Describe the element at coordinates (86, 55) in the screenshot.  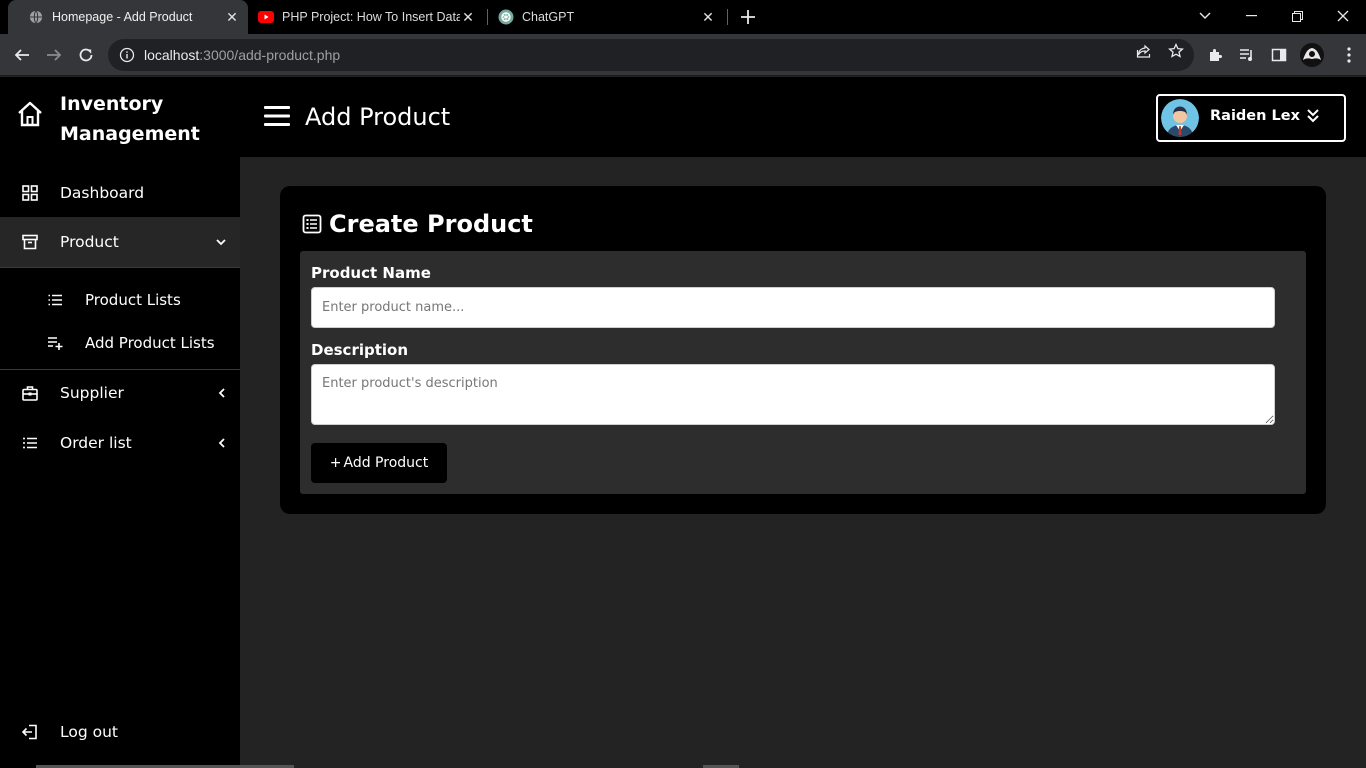
I see `reload-button` at that location.